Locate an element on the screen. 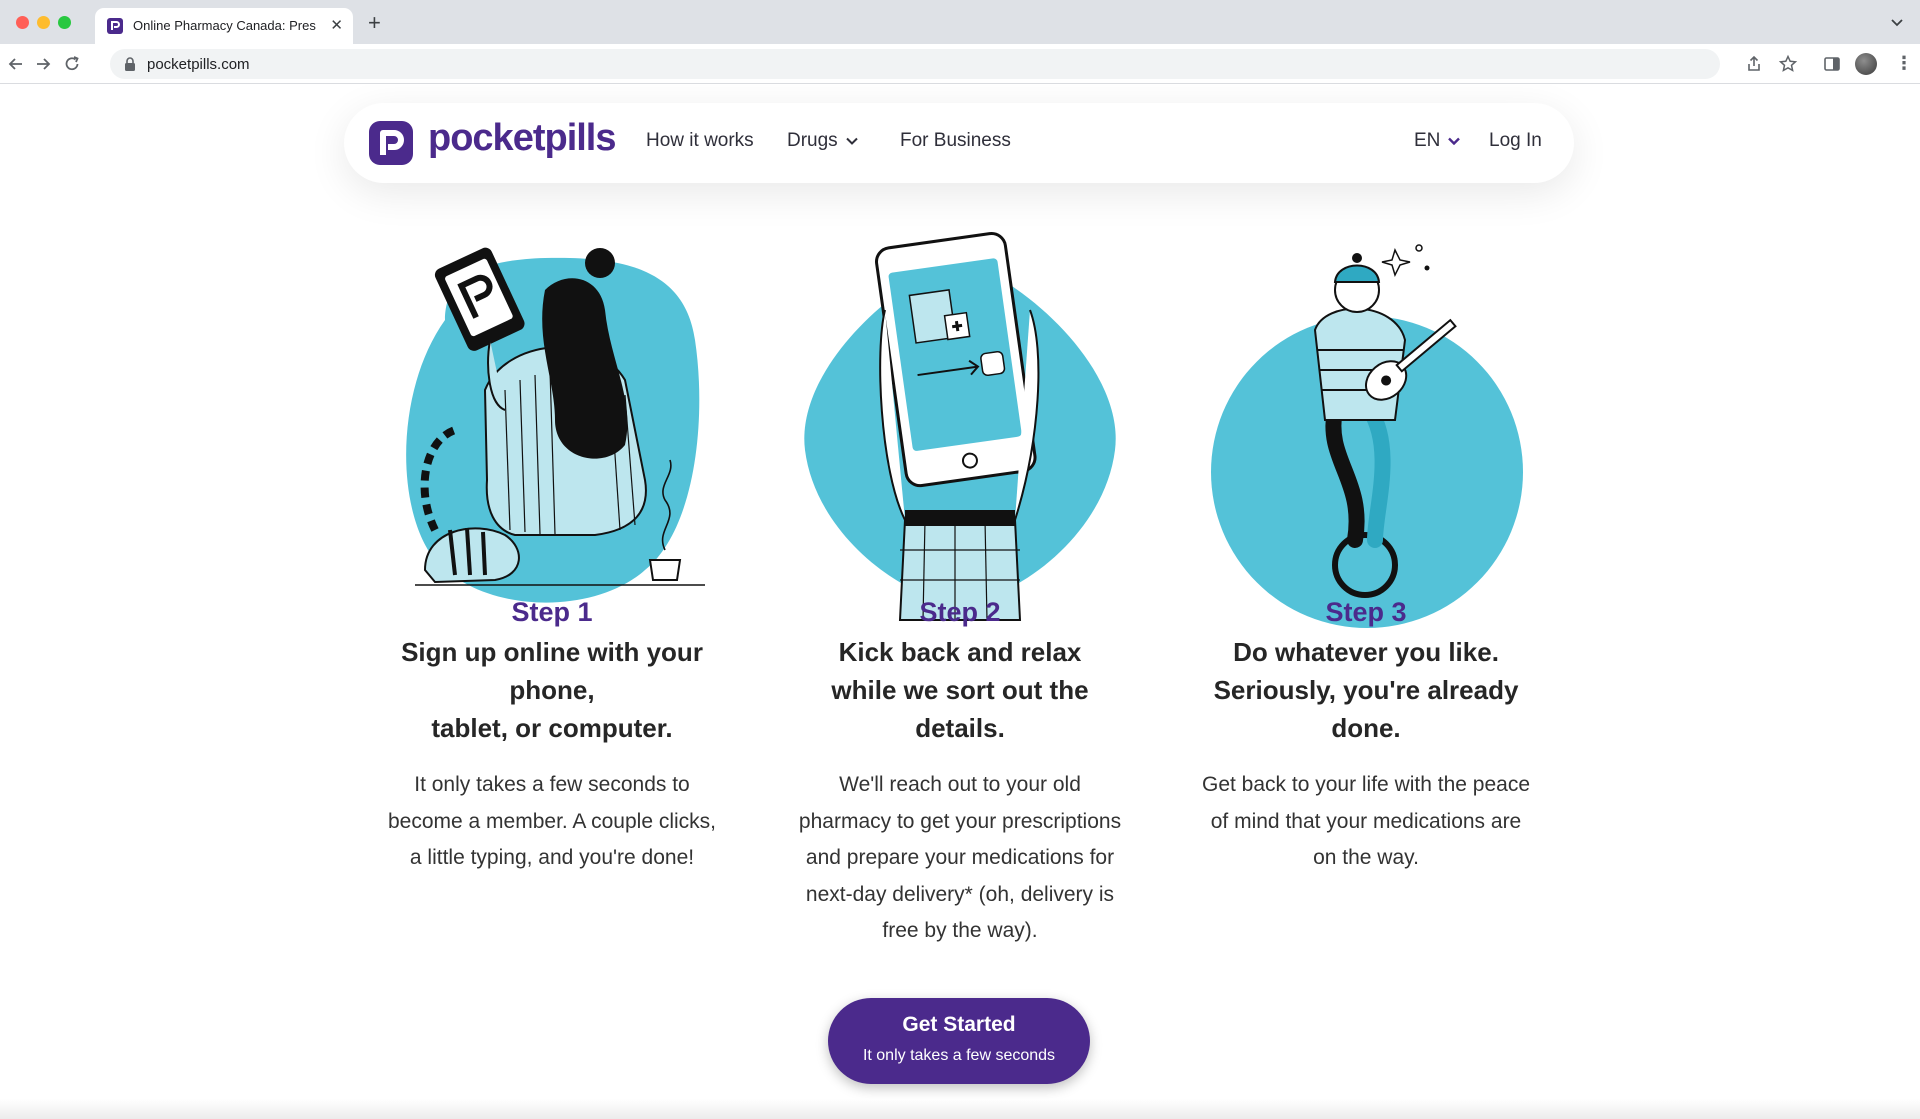 The width and height of the screenshot is (1920, 1119). language-label: EN is located at coordinates (1427, 140).